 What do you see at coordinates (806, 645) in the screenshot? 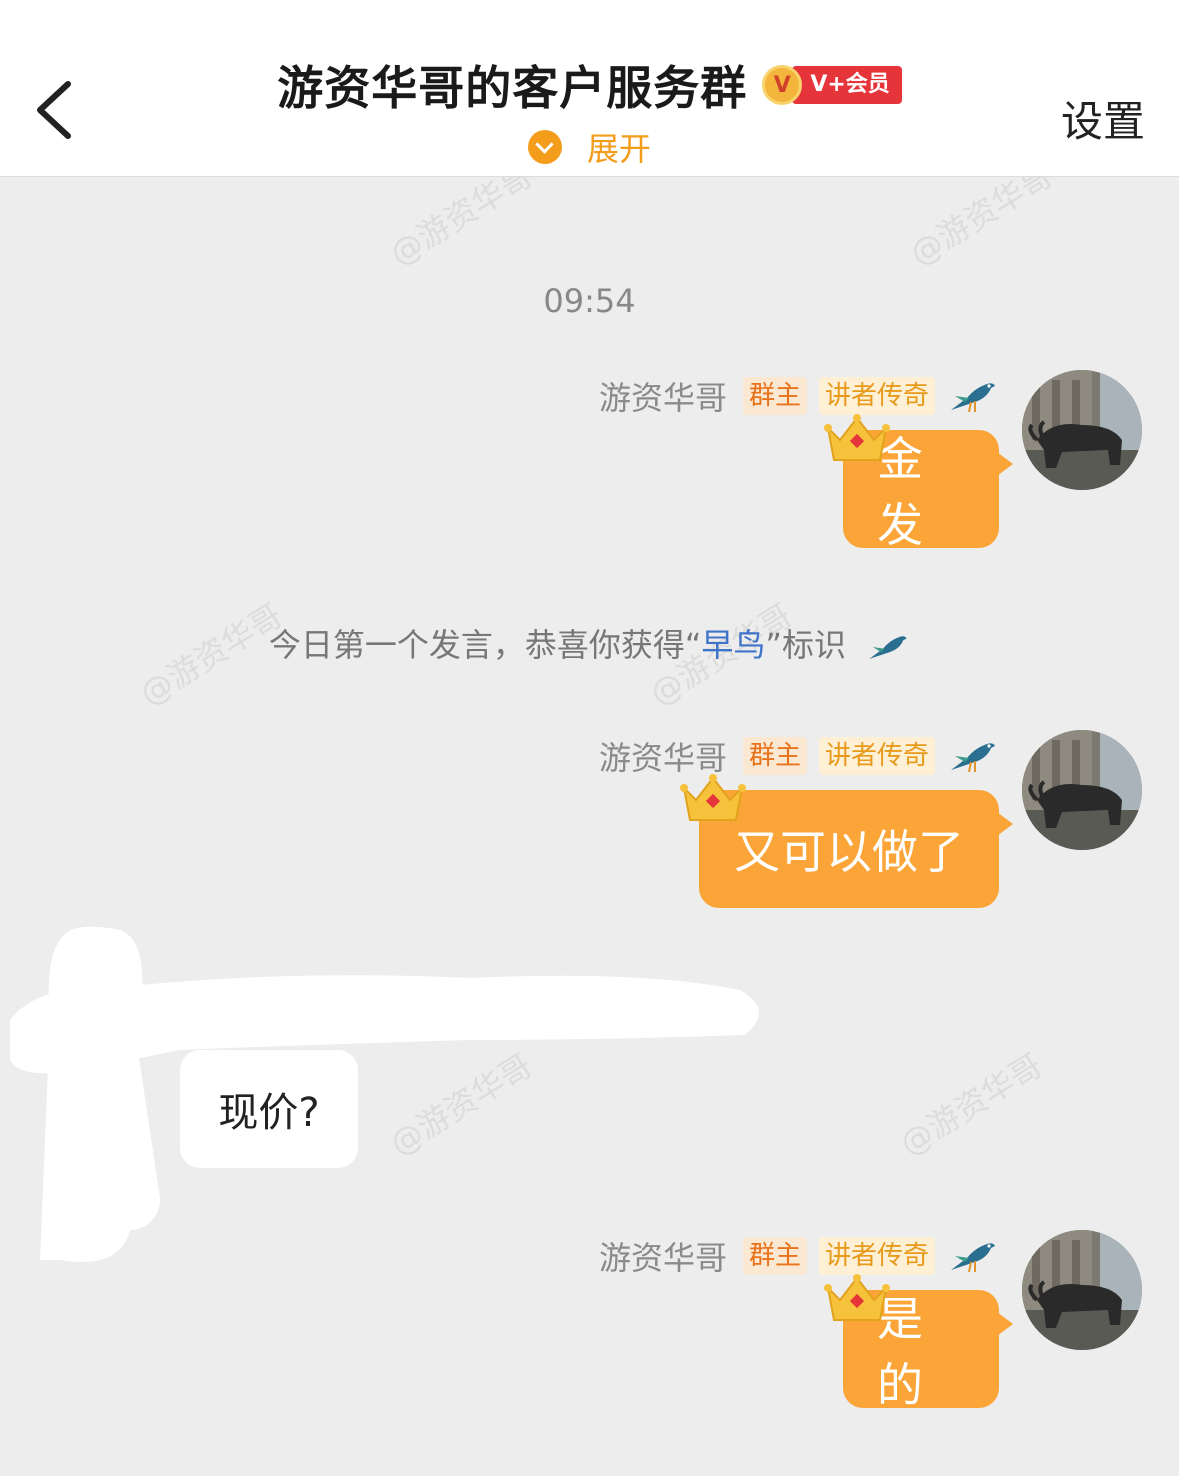
I see `system-notice-suffix: ”标识` at bounding box center [806, 645].